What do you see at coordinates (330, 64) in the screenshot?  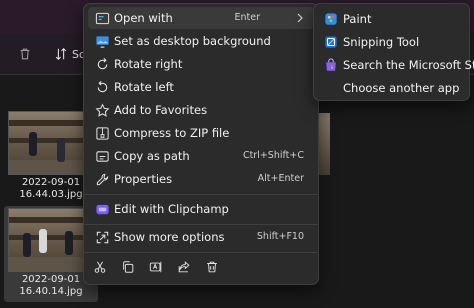 I see `store-icon` at bounding box center [330, 64].